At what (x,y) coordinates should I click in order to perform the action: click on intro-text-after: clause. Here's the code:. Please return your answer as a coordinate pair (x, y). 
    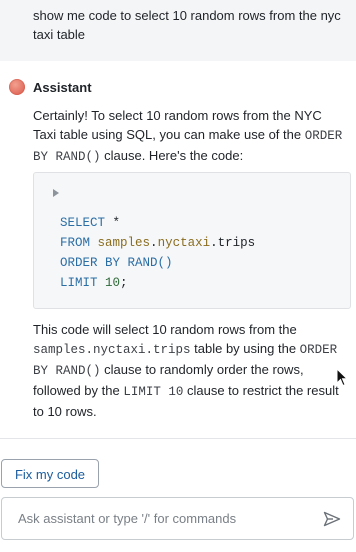
    Looking at the image, I should click on (172, 155).